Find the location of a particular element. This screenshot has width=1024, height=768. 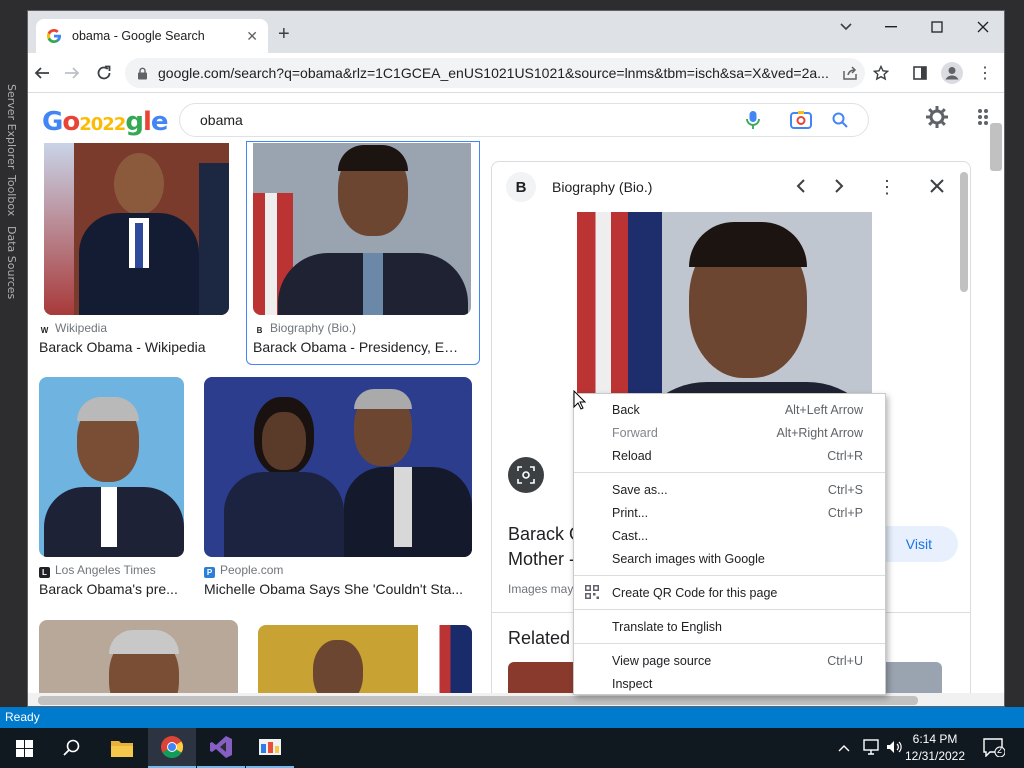

menu-label: Translate to English is located at coordinates (667, 626).